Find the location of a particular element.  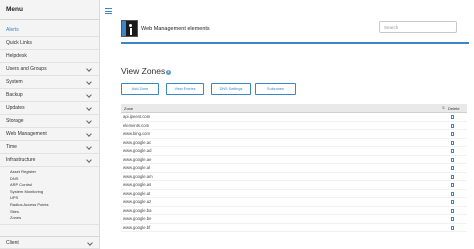

sidebar-item-quick-links: Quick Links is located at coordinates (49, 43).